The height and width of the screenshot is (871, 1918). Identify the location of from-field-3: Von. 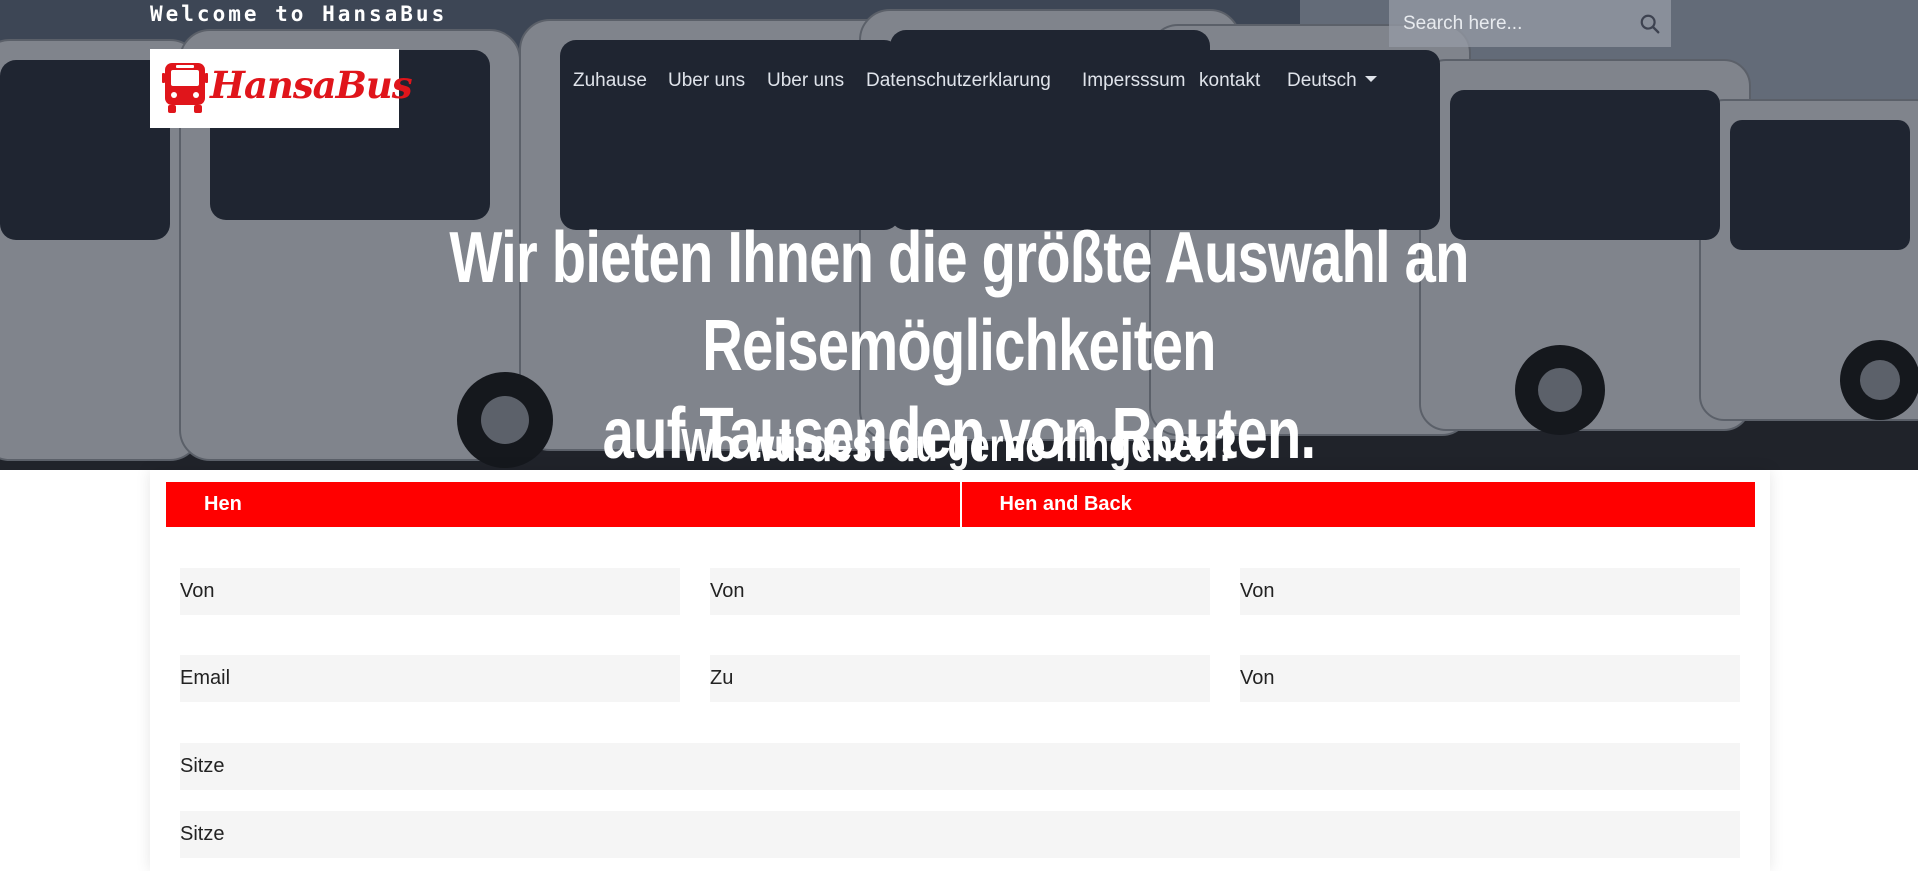
(1490, 591).